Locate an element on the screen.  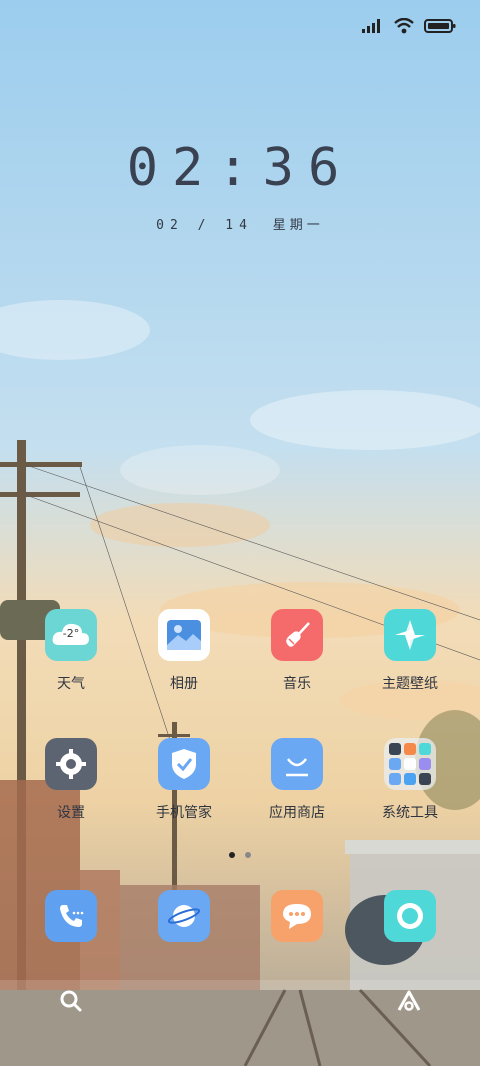
app-weather: -2° 天气 is located at coordinates (71, 651).